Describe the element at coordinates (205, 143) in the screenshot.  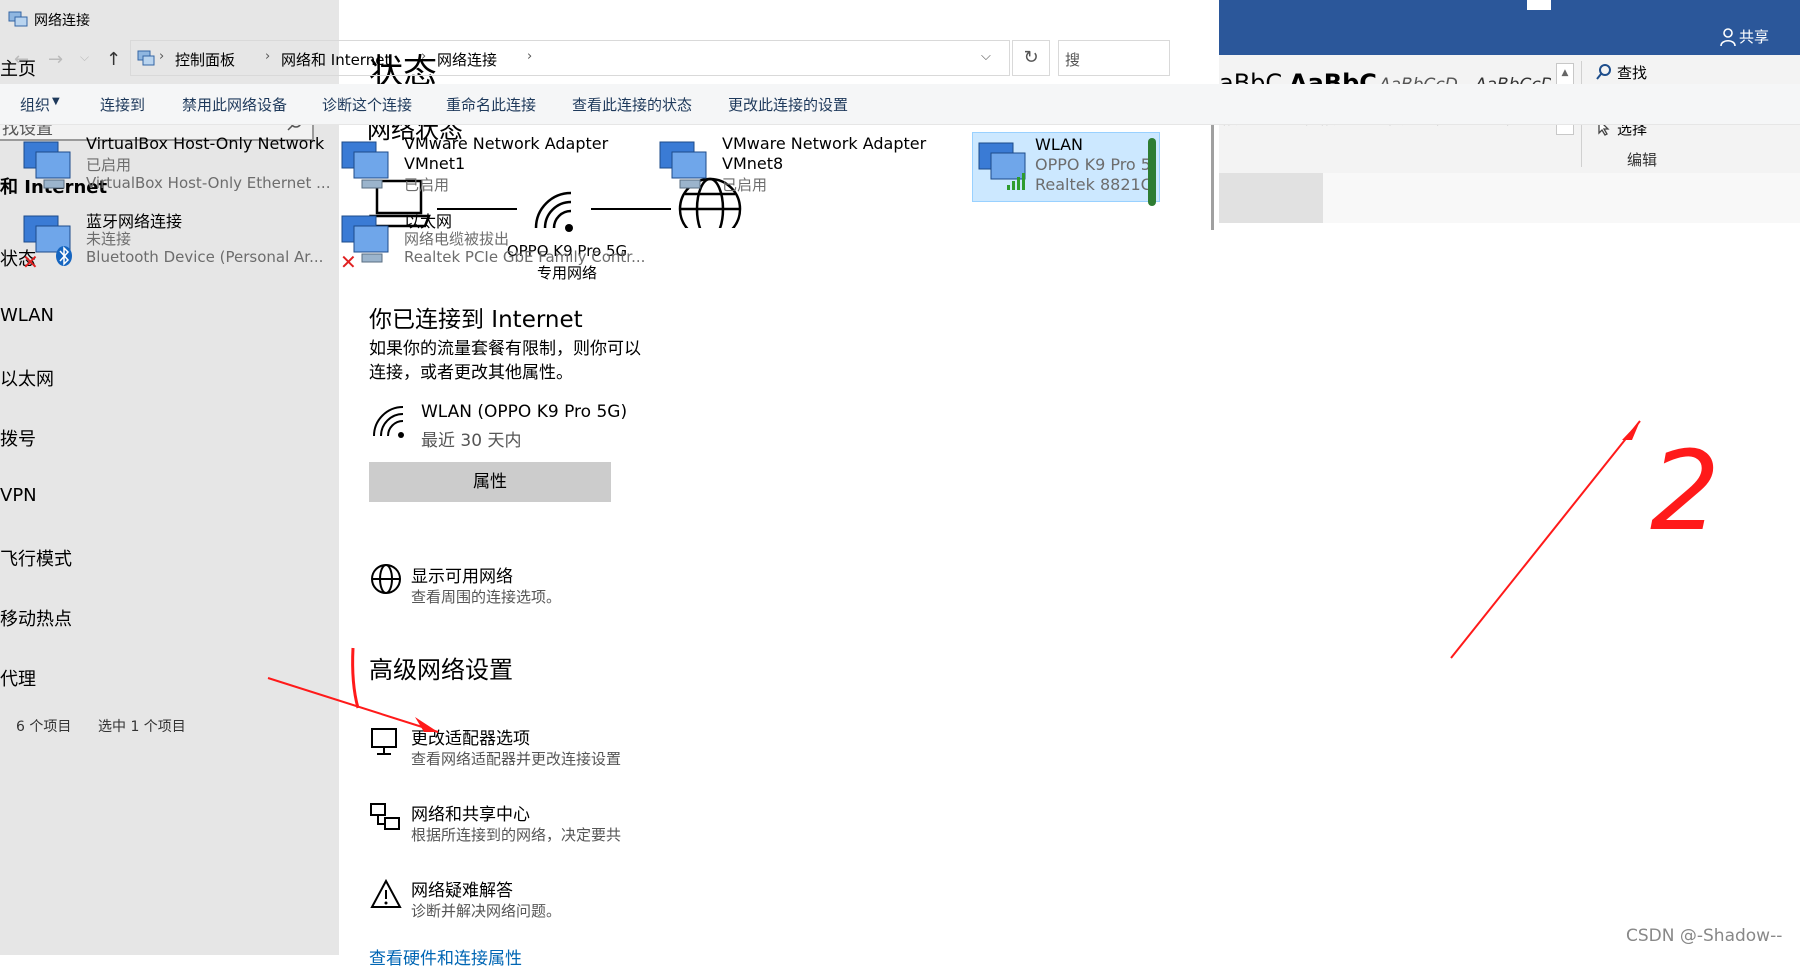
I see `item-name: VirtualBox Host-Only Network` at that location.